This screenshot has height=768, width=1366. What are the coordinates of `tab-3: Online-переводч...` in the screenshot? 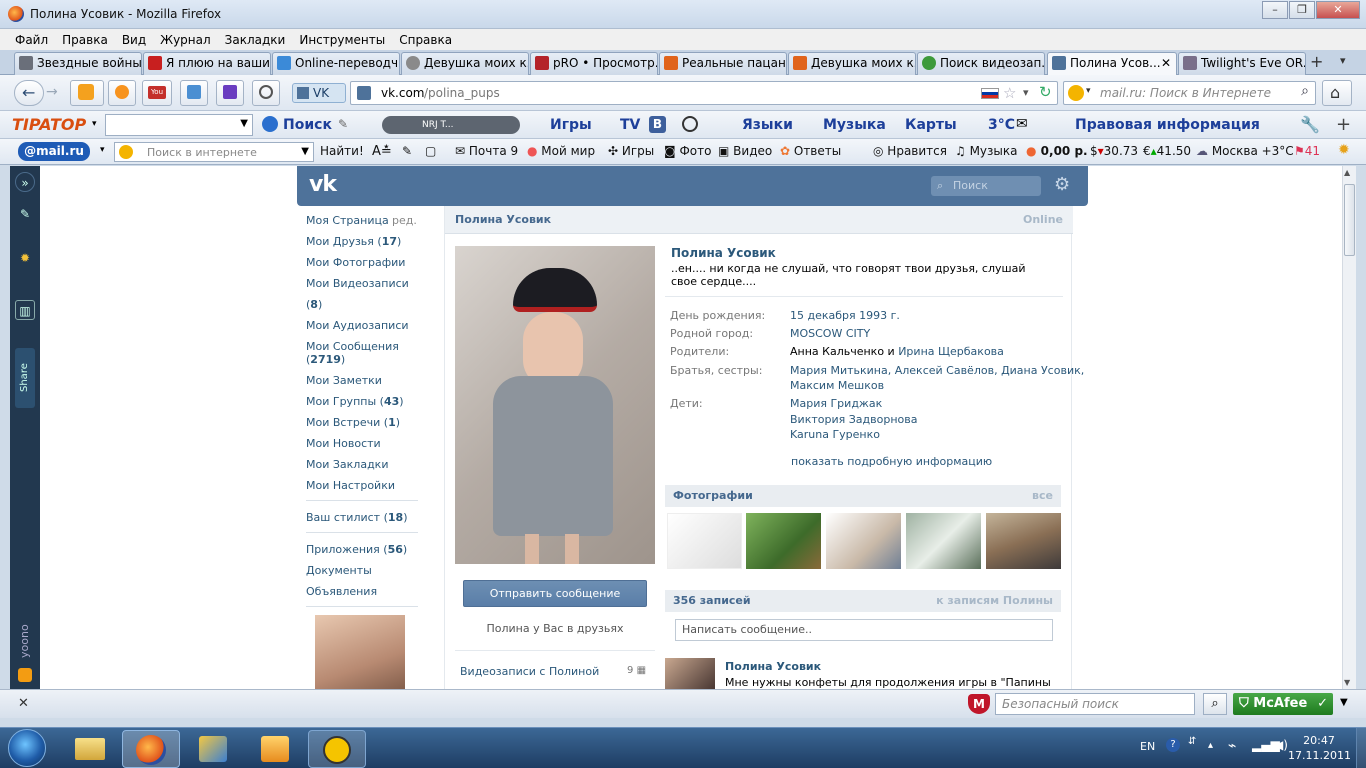 It's located at (336, 63).